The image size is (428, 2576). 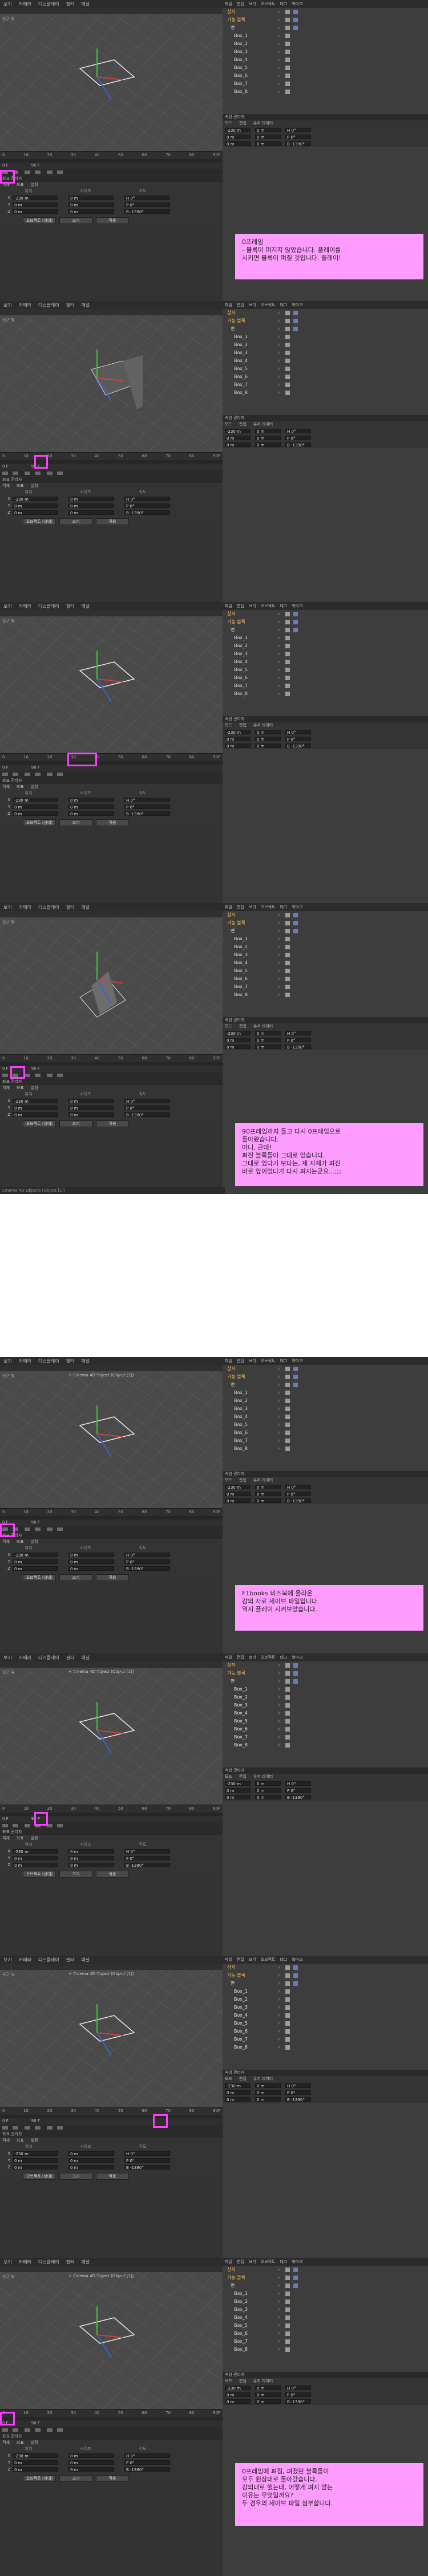 What do you see at coordinates (35, 800) in the screenshot?
I see `pos-field: -230 m` at bounding box center [35, 800].